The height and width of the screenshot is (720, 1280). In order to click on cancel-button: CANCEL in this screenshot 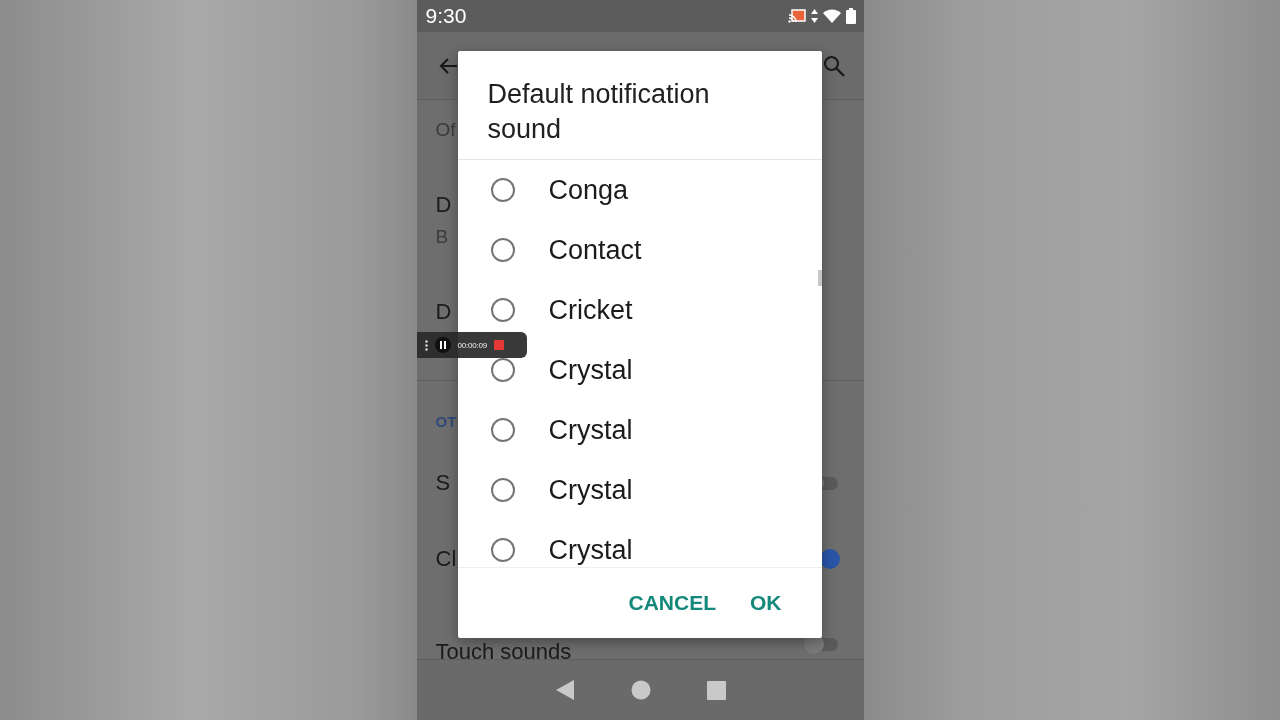, I will do `click(672, 603)`.